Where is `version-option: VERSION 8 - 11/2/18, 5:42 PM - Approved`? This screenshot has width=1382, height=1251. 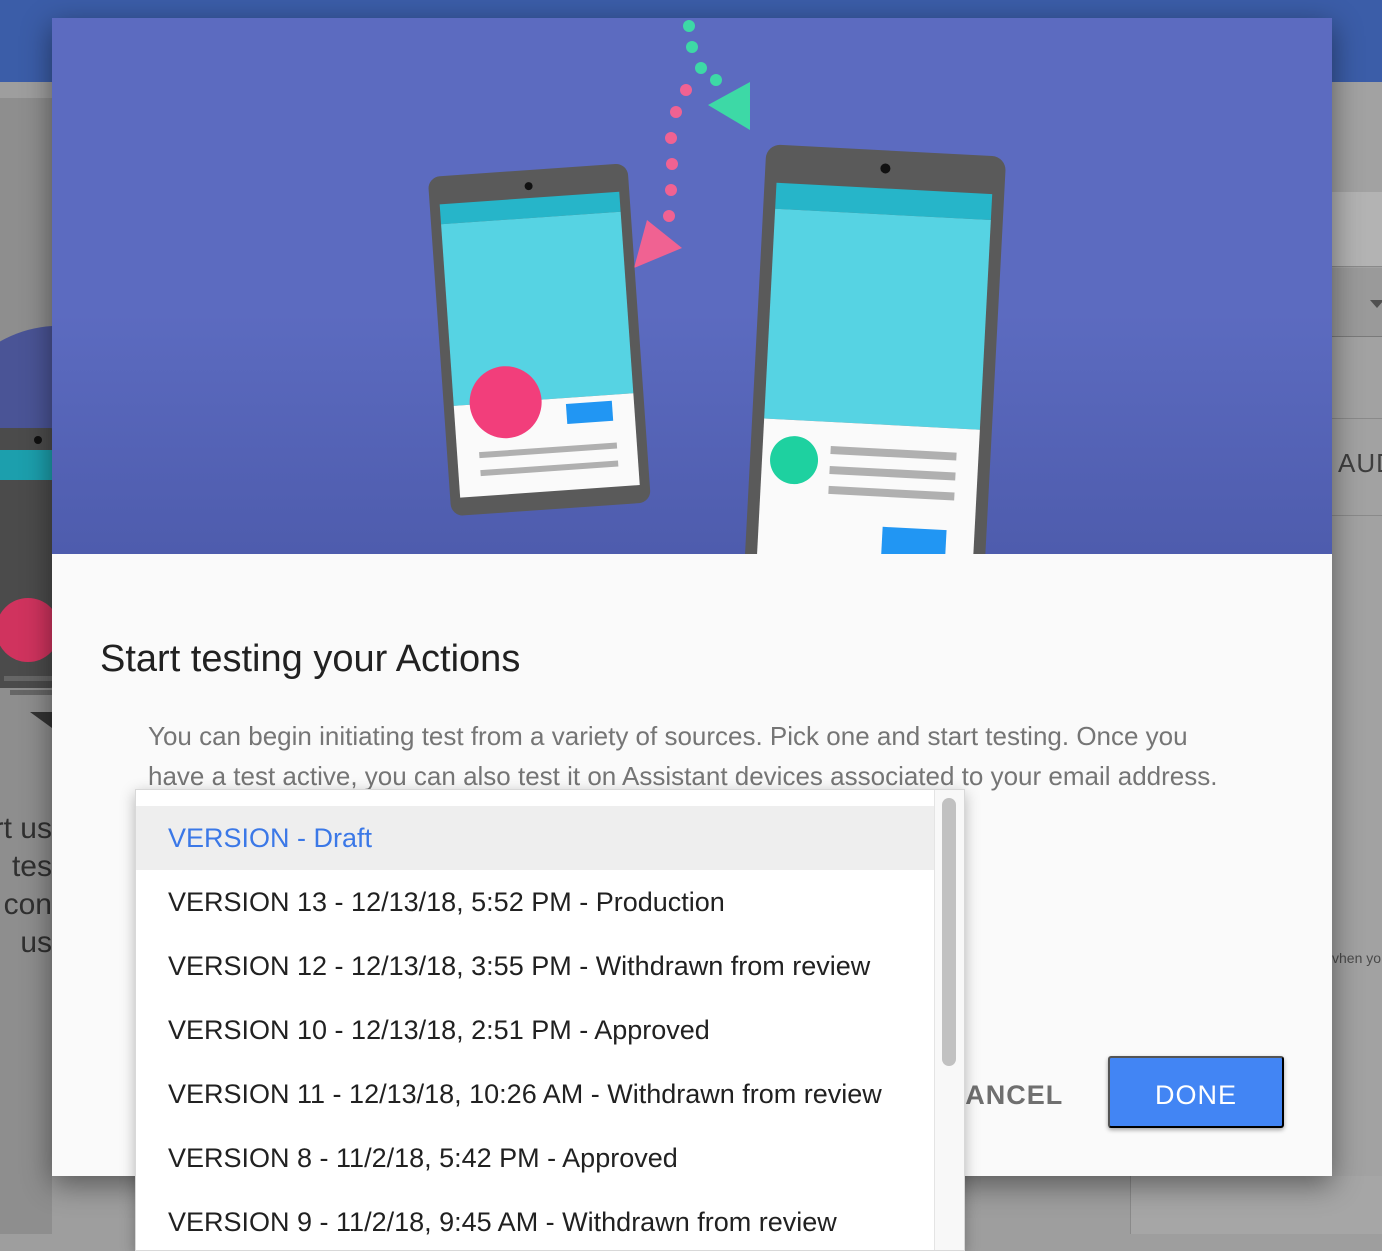
version-option: VERSION 8 - 11/2/18, 5:42 PM - Approved is located at coordinates (535, 1158).